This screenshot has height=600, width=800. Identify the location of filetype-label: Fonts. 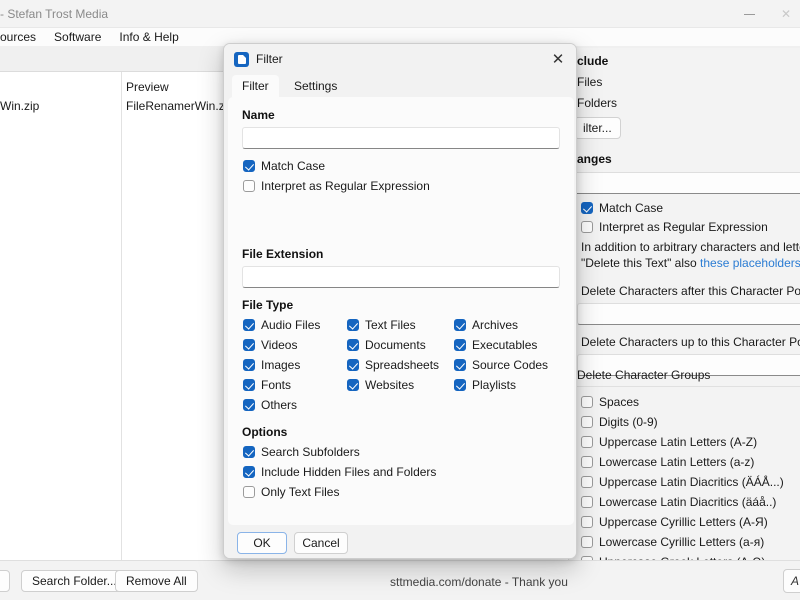
(276, 385).